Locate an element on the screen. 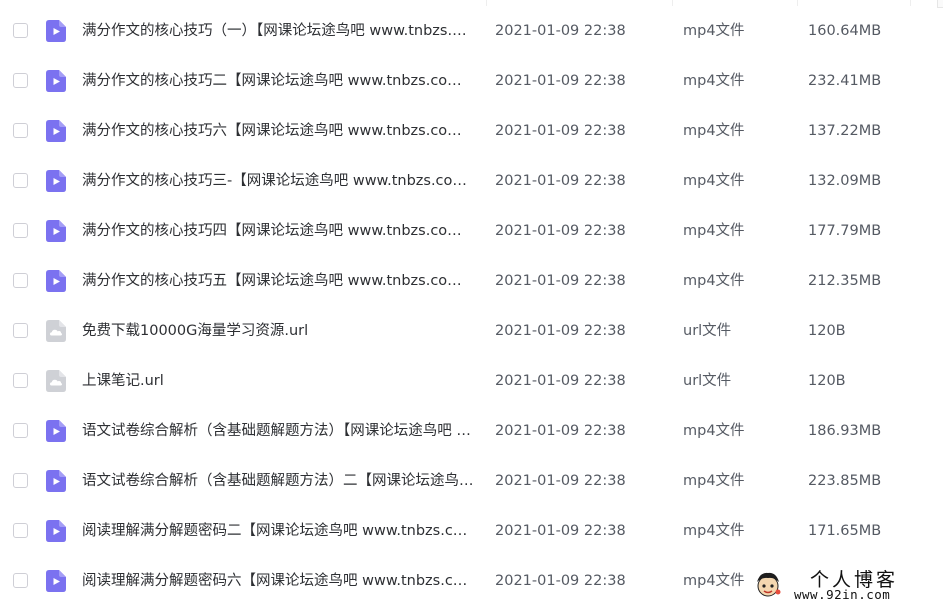 The image size is (943, 607). file-size: 186.93MB is located at coordinates (845, 431).